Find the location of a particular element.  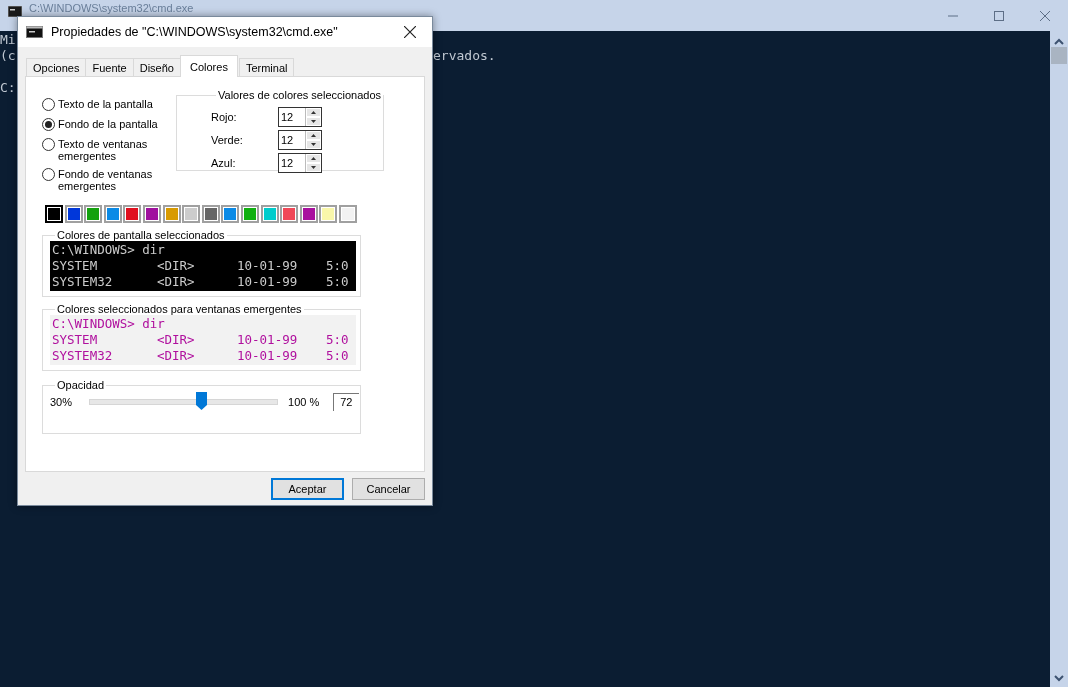

console-text: ervados. is located at coordinates (464, 56).